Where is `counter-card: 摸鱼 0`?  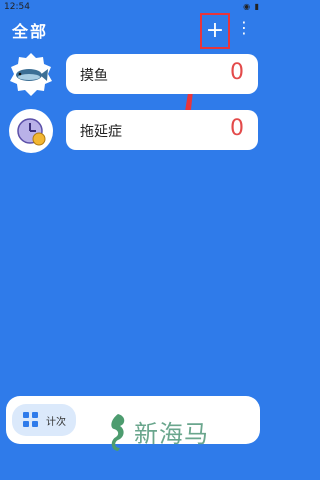 counter-card: 摸鱼 0 is located at coordinates (162, 74).